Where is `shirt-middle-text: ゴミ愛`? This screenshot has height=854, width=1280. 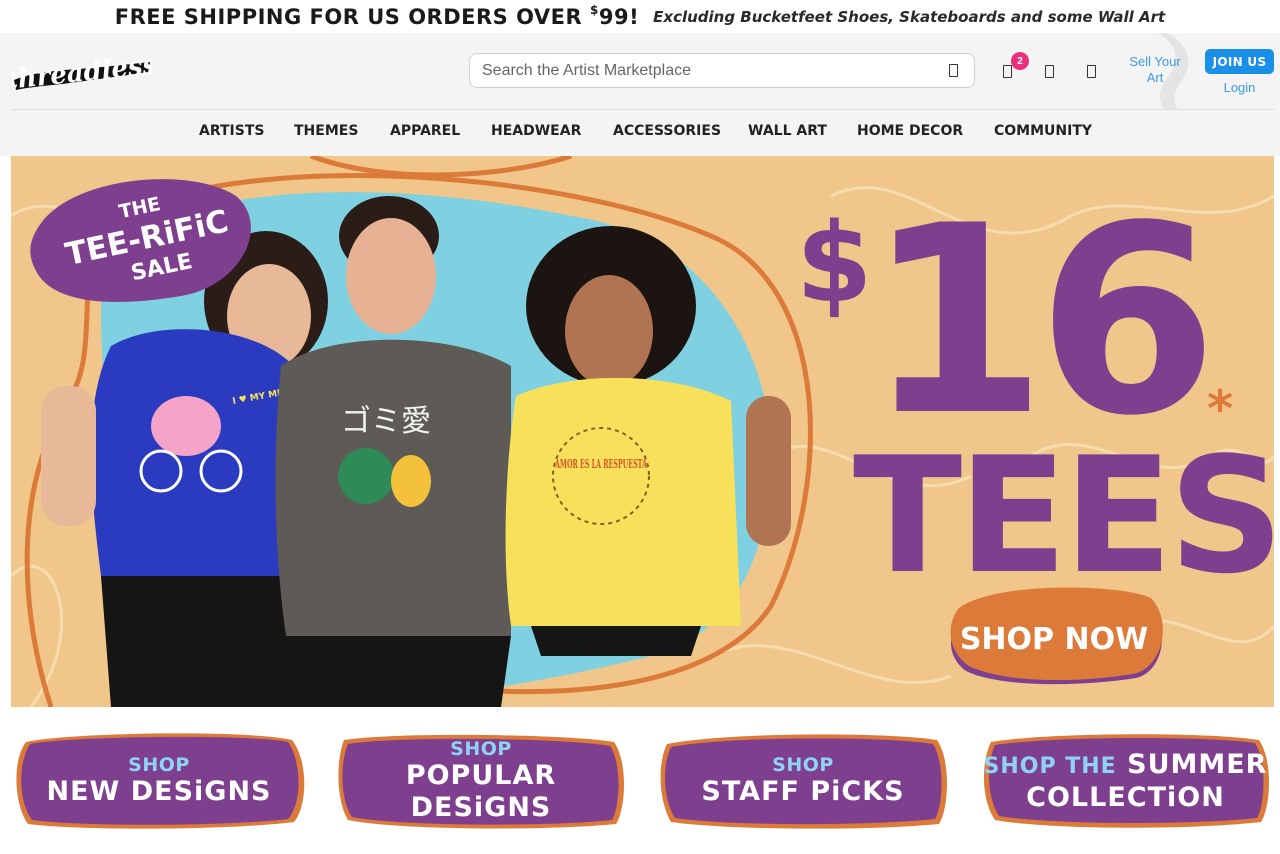
shirt-middle-text: ゴミ愛 is located at coordinates (386, 421).